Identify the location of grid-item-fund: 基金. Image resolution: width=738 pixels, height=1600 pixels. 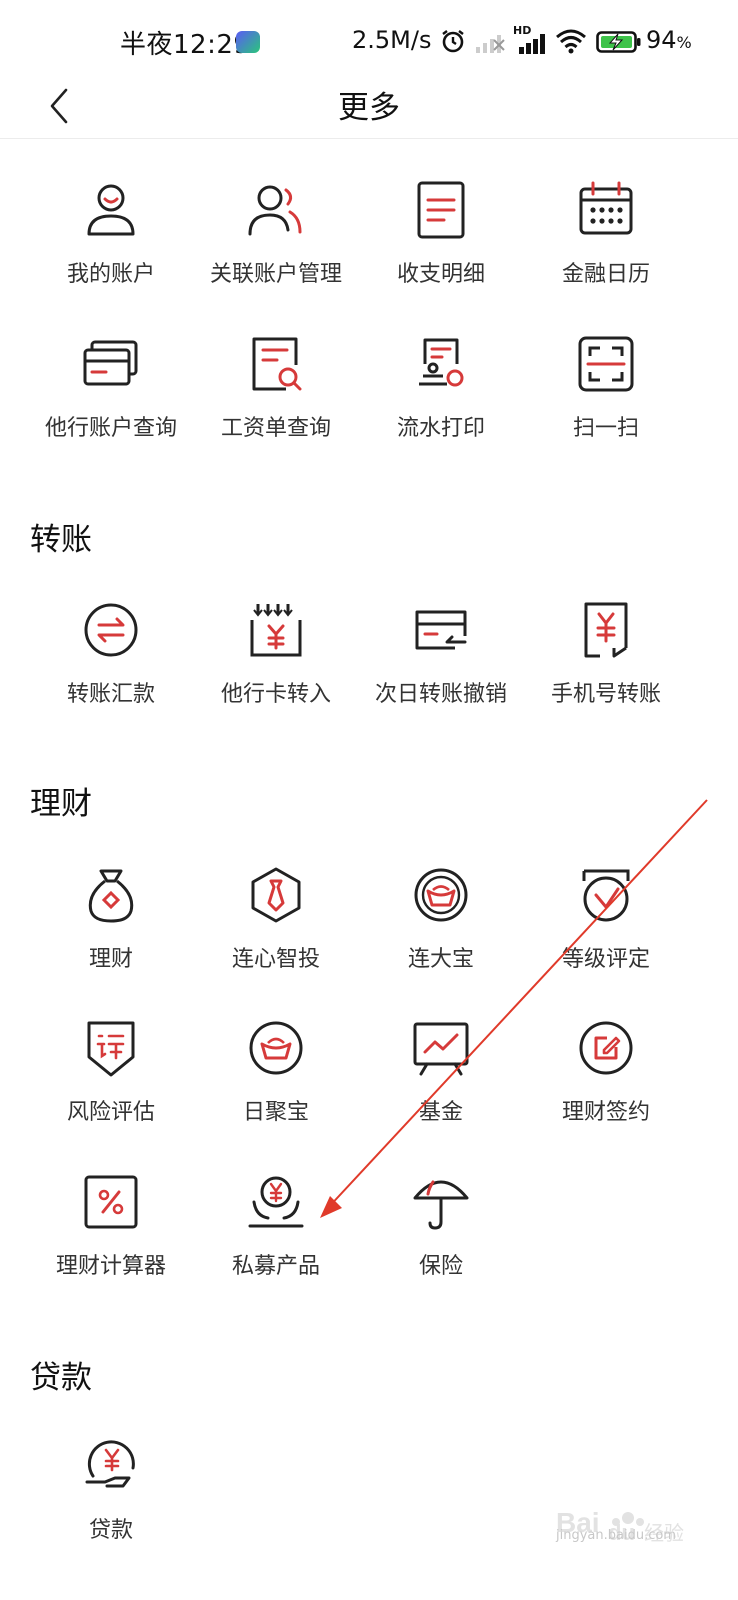
(441, 1093).